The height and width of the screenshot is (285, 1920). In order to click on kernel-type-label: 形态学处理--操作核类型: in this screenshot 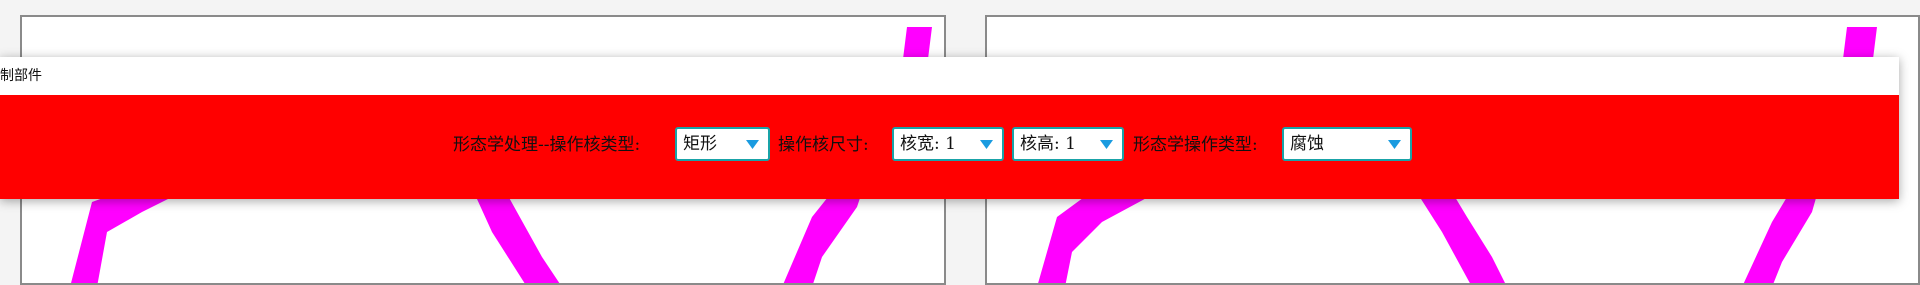, I will do `click(547, 145)`.